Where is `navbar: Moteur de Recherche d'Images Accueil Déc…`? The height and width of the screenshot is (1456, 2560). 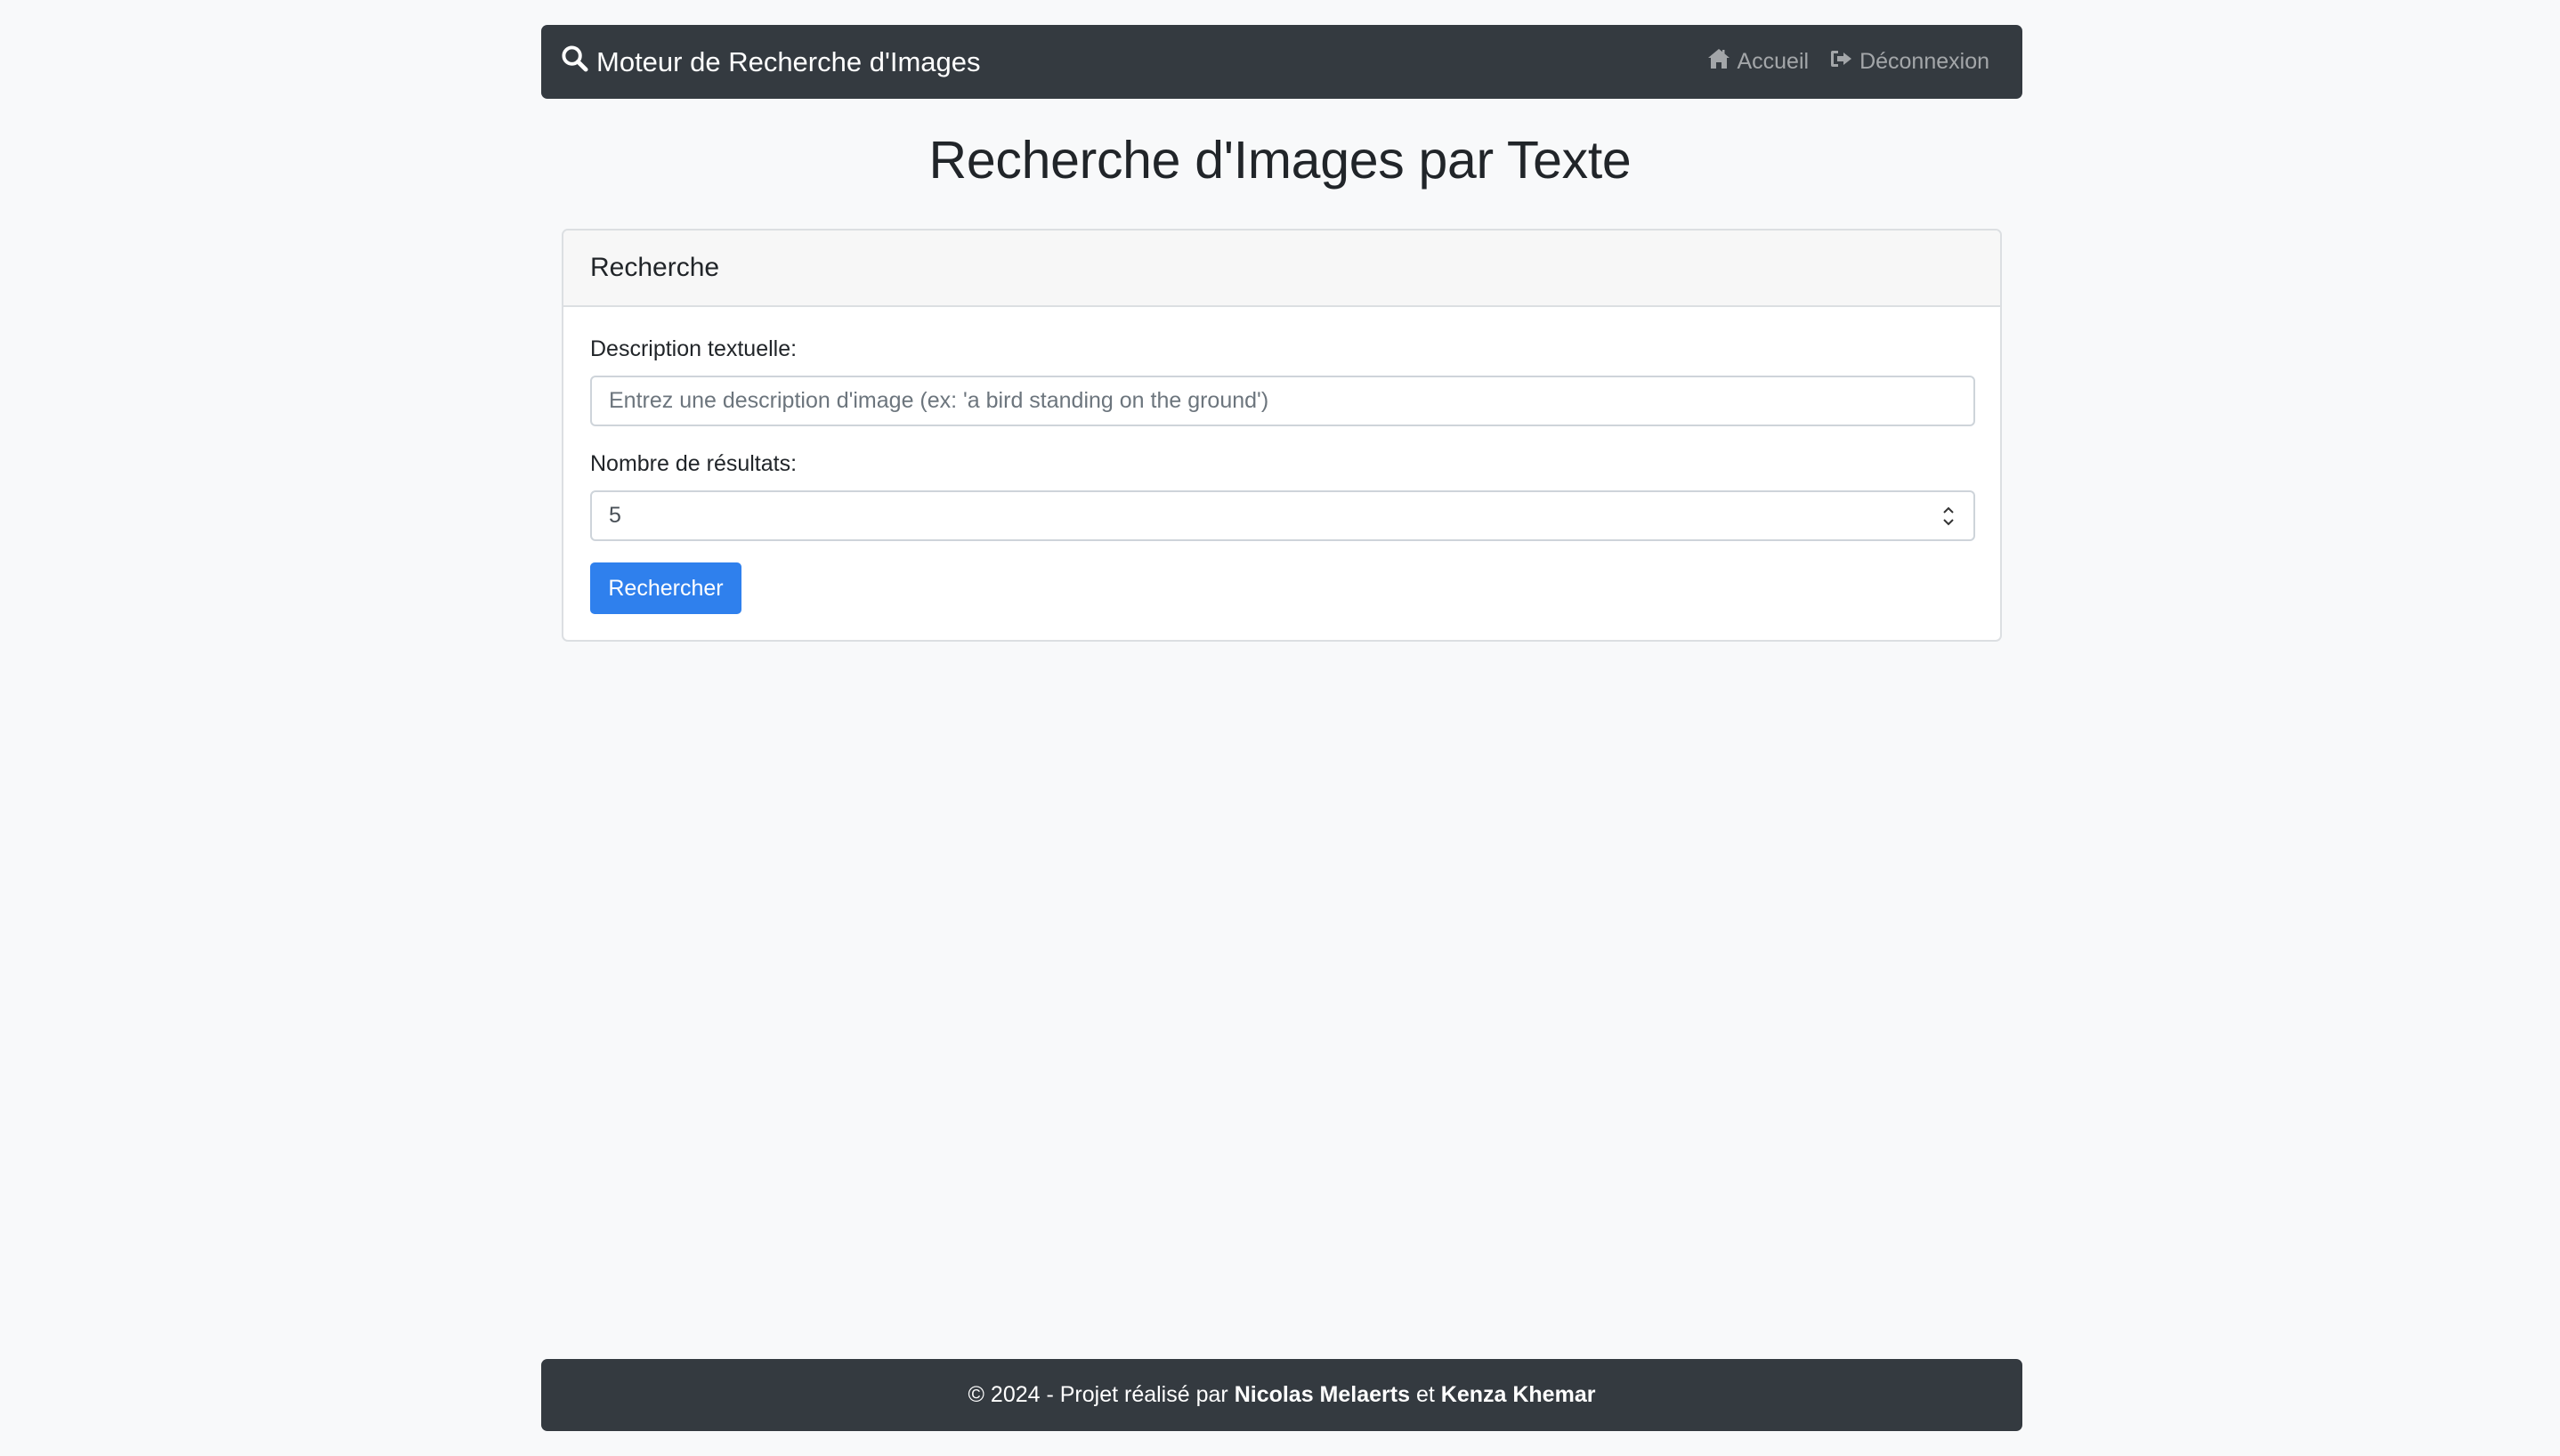
navbar: Moteur de Recherche d'Images Accueil Déc… is located at coordinates (1282, 62).